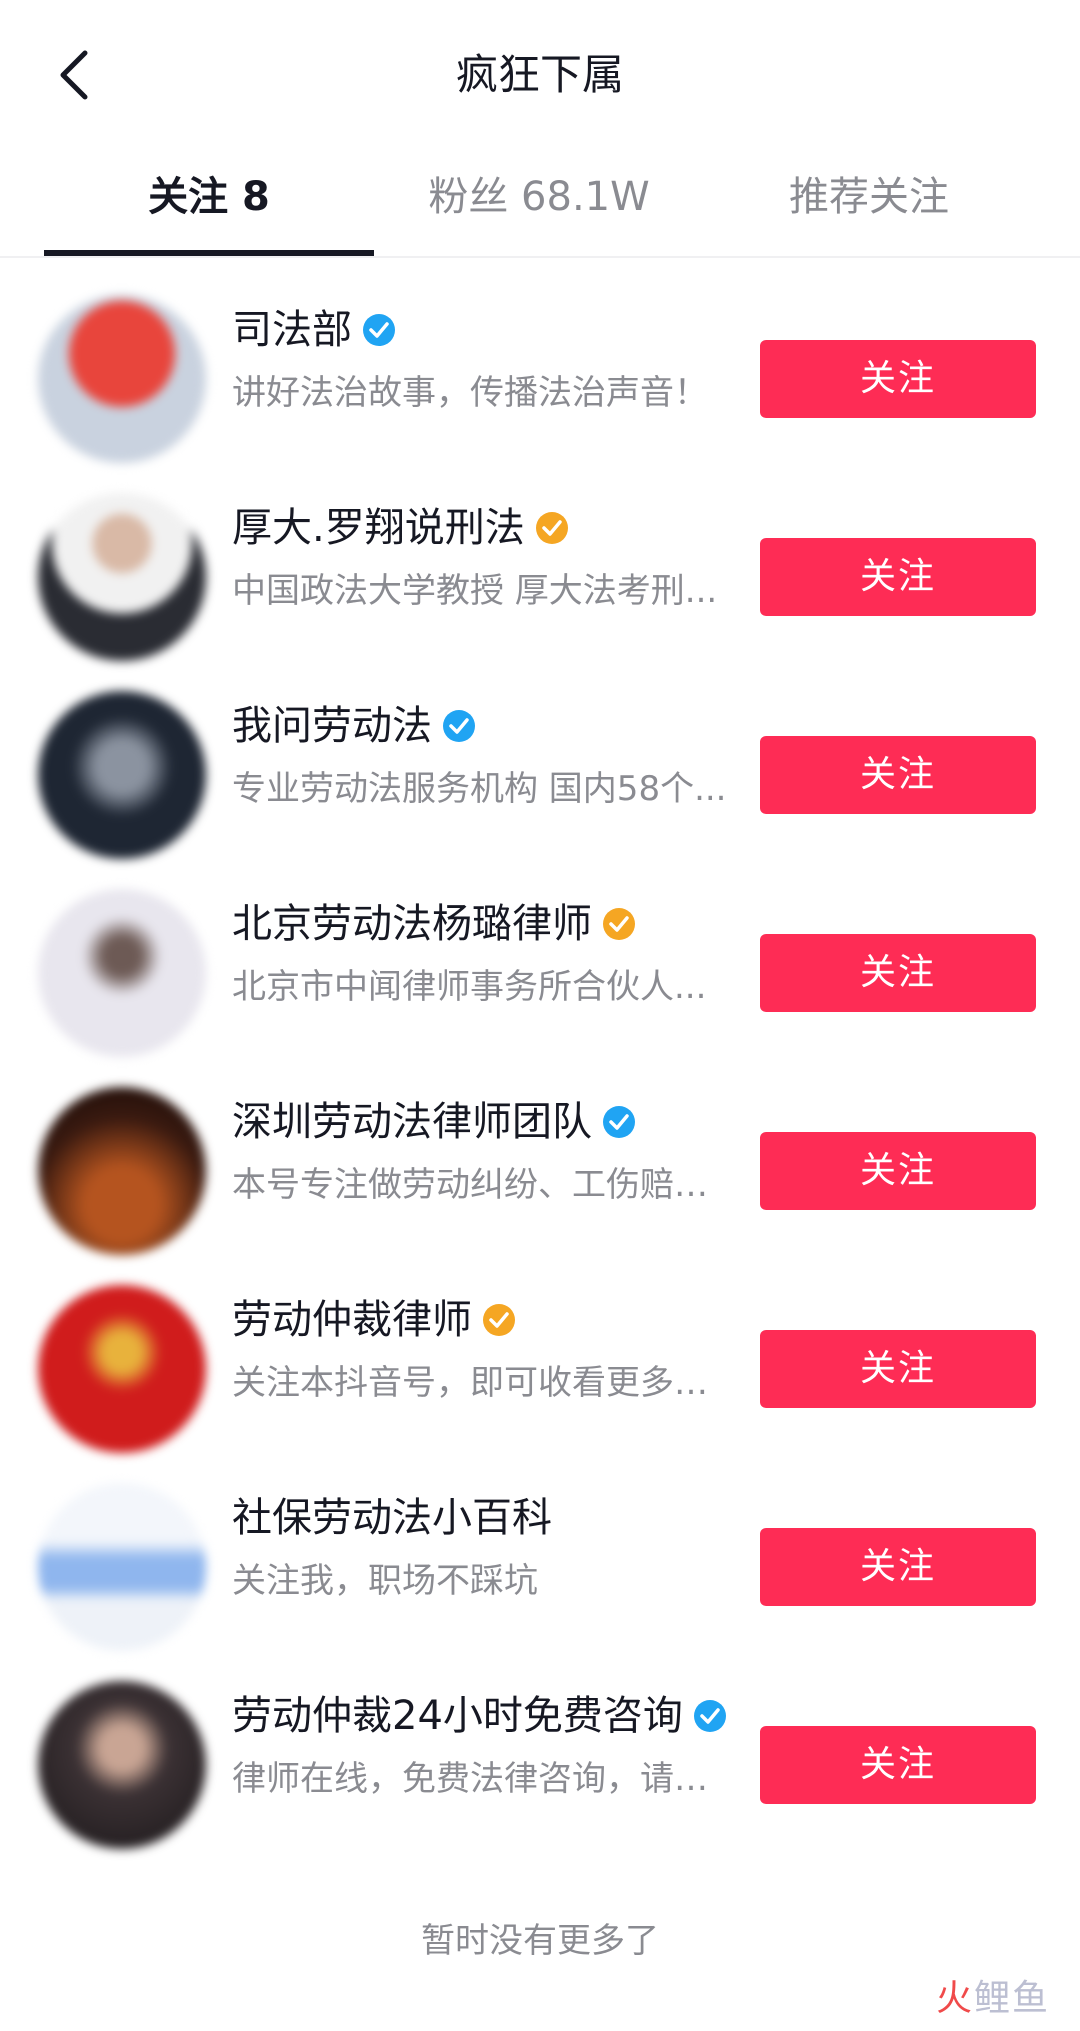 This screenshot has height=2031, width=1080. Describe the element at coordinates (412, 924) in the screenshot. I see `user-name: 北京劳动法杨璐律师` at that location.